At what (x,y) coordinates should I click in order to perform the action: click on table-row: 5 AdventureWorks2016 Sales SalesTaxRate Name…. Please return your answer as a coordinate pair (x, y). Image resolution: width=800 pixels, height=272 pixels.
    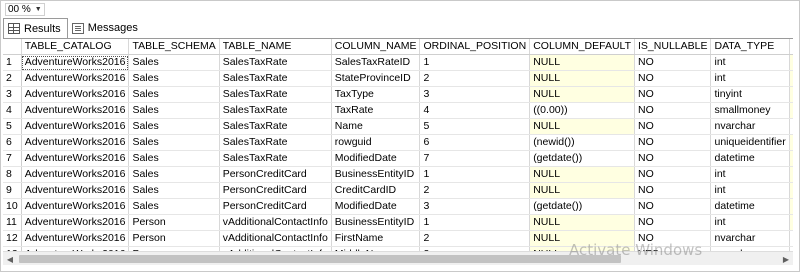
    Looking at the image, I should click on (398, 126).